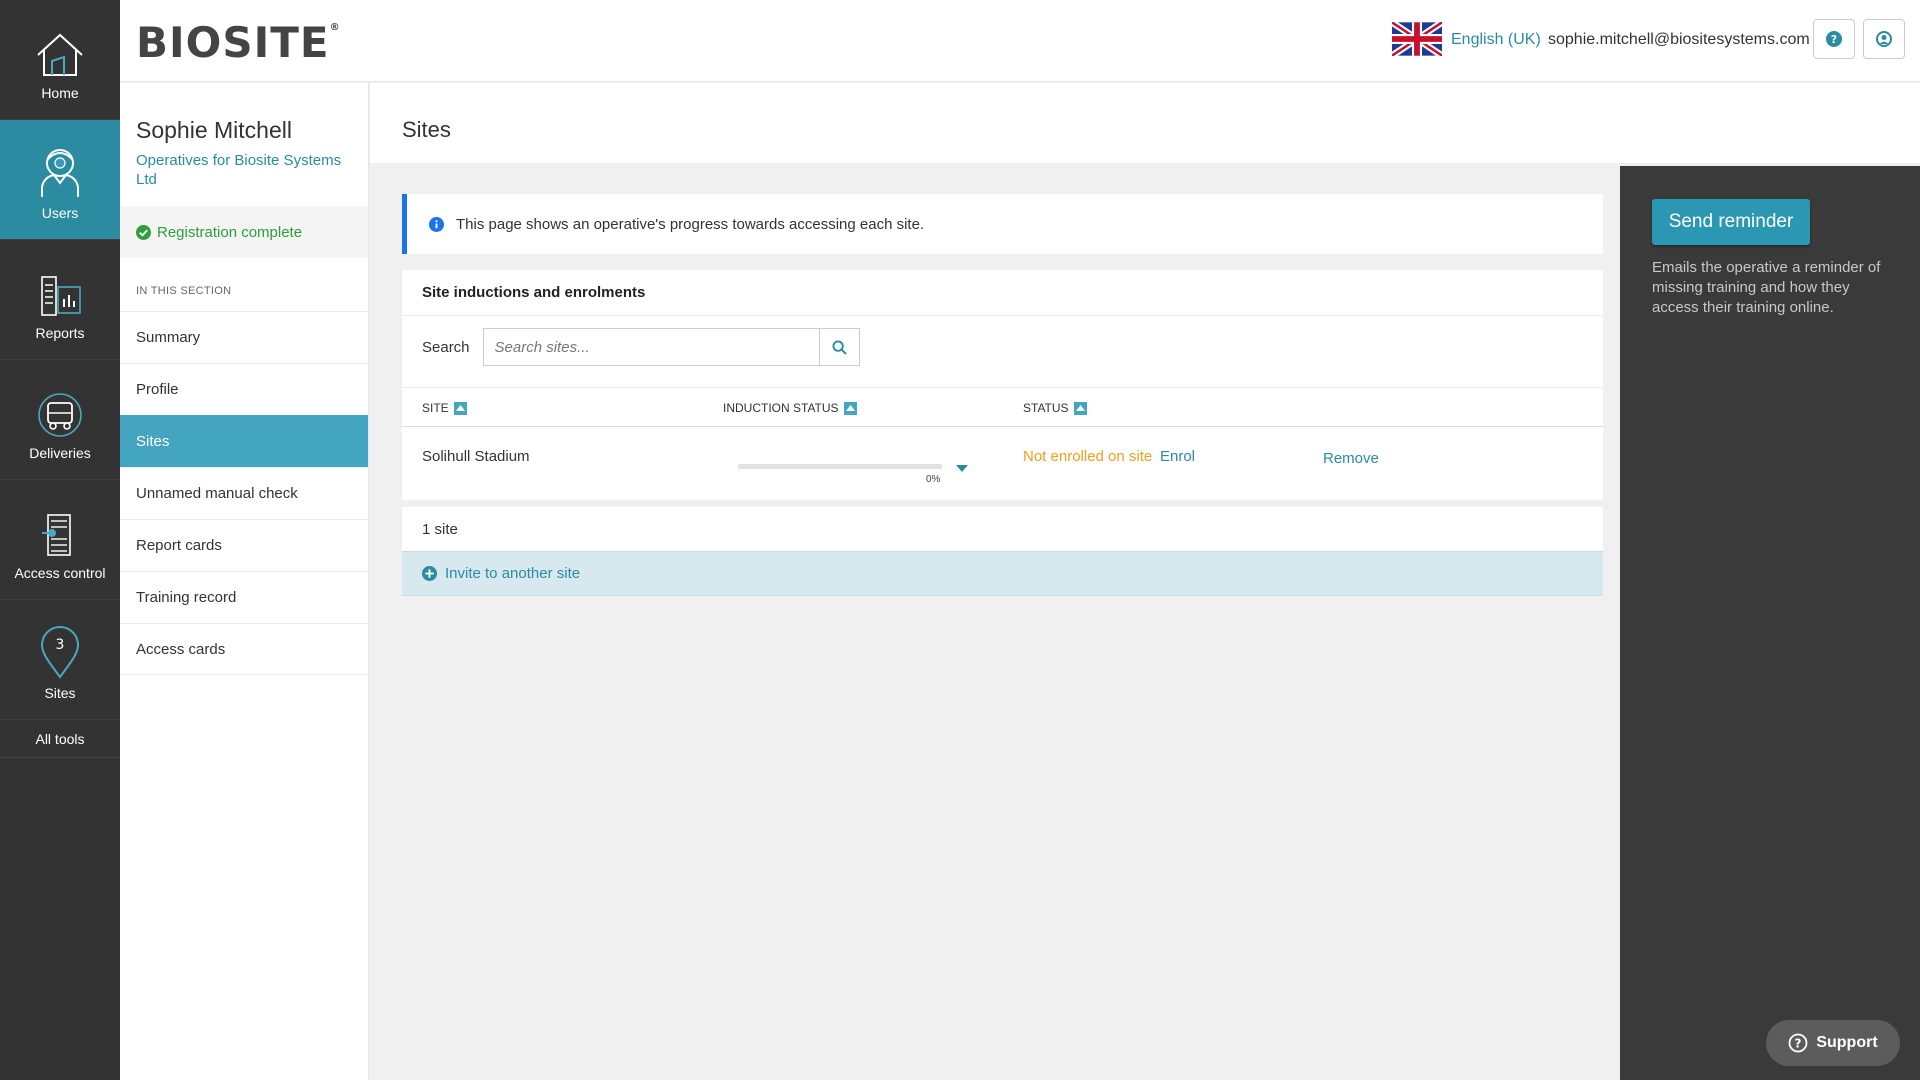 The image size is (1920, 1080). What do you see at coordinates (244, 389) in the screenshot?
I see `nav-item-profile: Profile` at bounding box center [244, 389].